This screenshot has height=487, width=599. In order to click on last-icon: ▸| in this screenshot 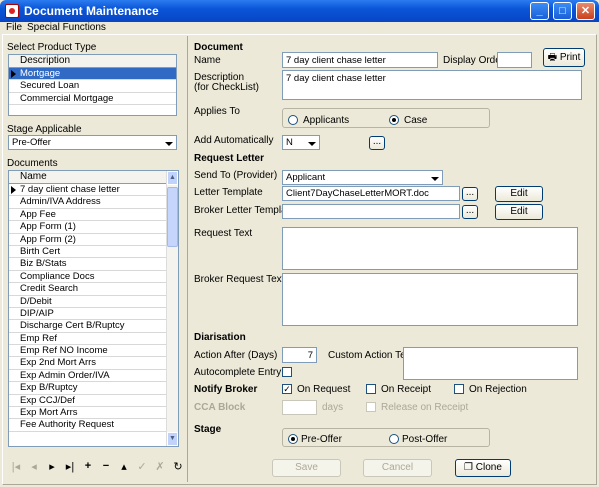, I will do `click(70, 468)`.